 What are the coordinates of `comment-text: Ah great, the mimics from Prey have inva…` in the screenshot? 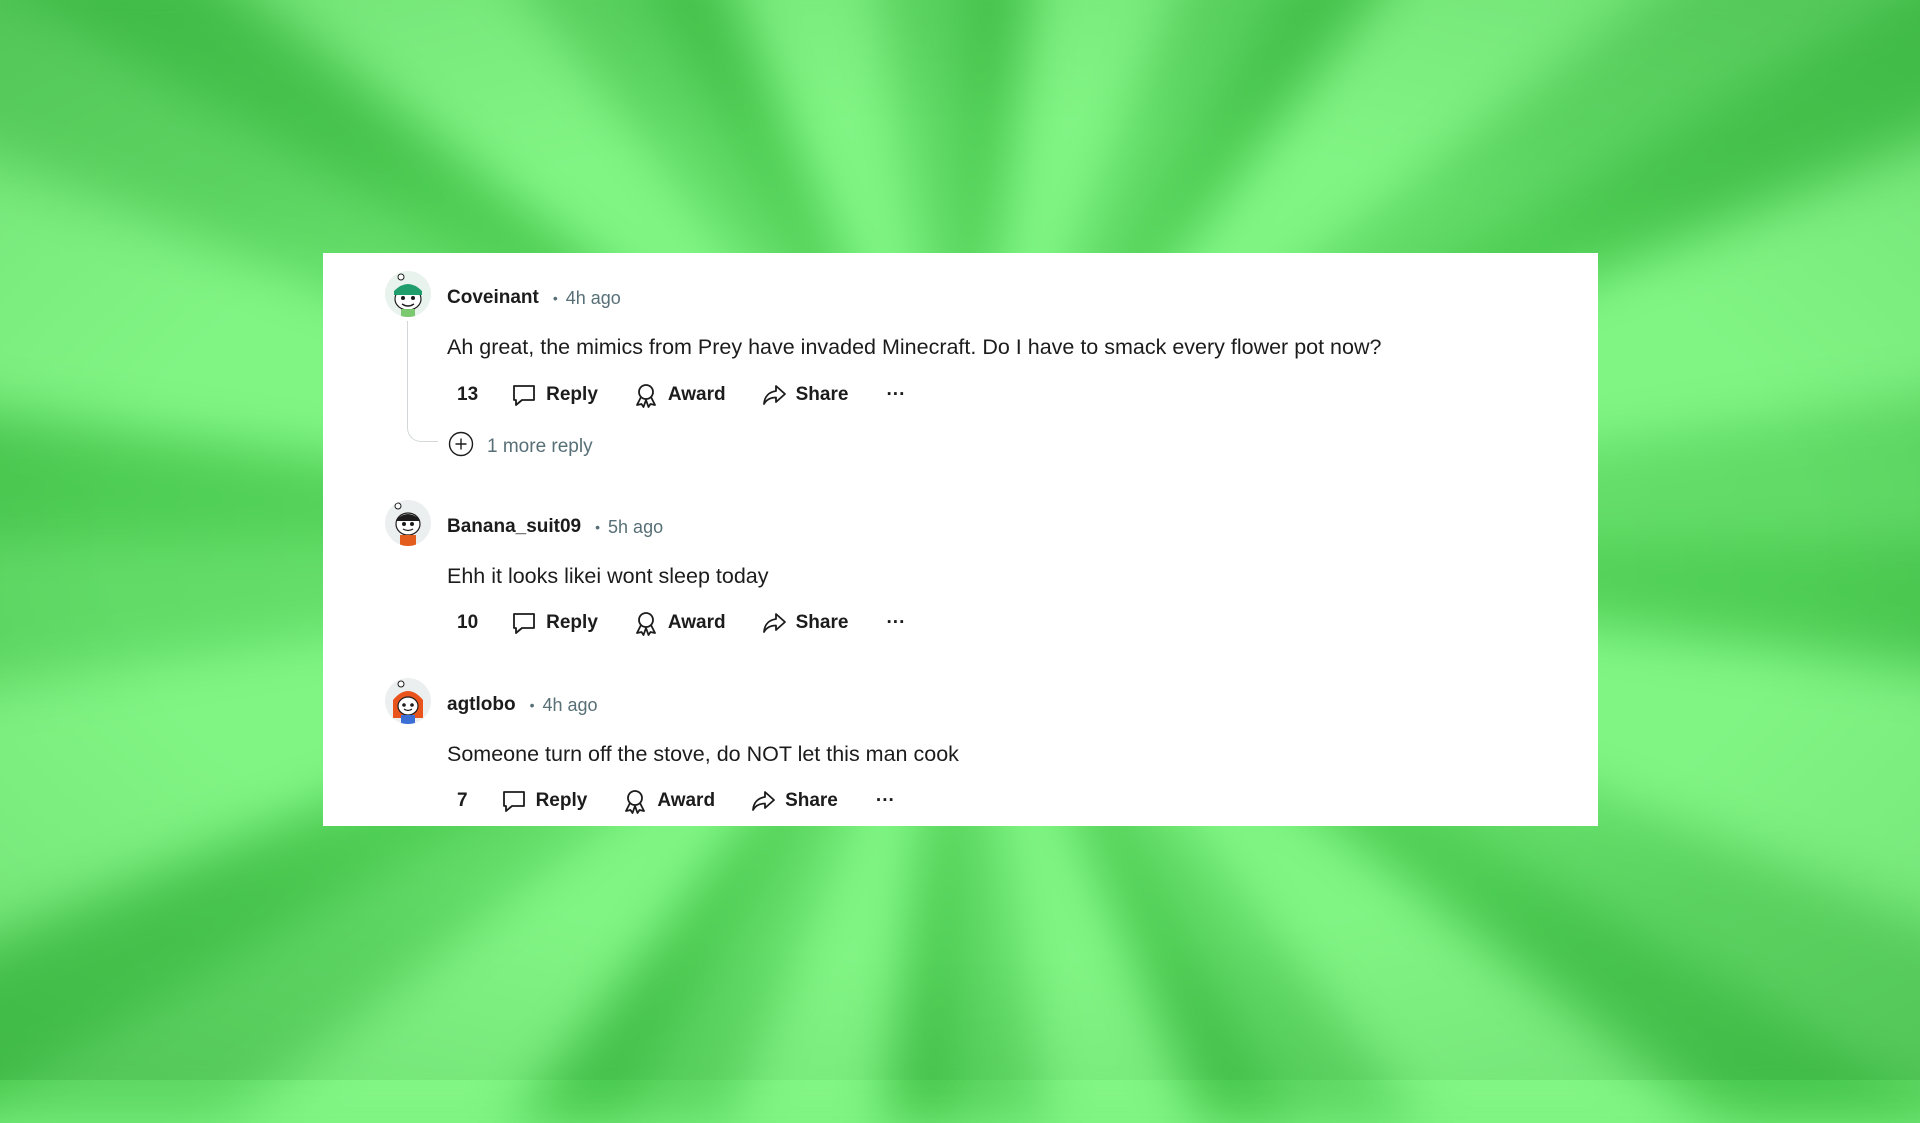 It's located at (914, 347).